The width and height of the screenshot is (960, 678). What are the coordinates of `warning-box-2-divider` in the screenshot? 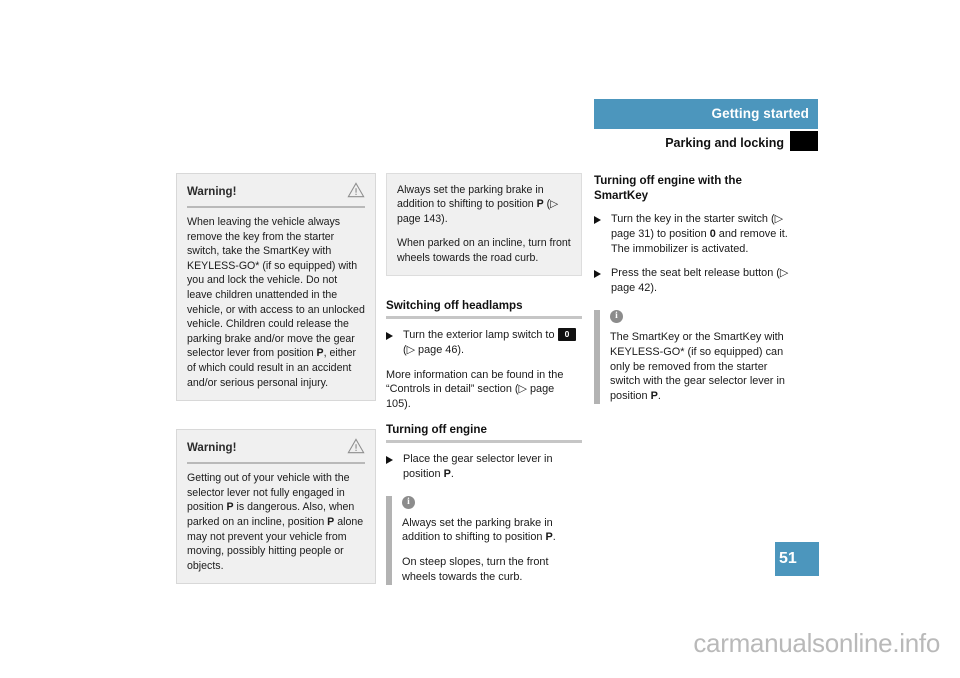 It's located at (276, 463).